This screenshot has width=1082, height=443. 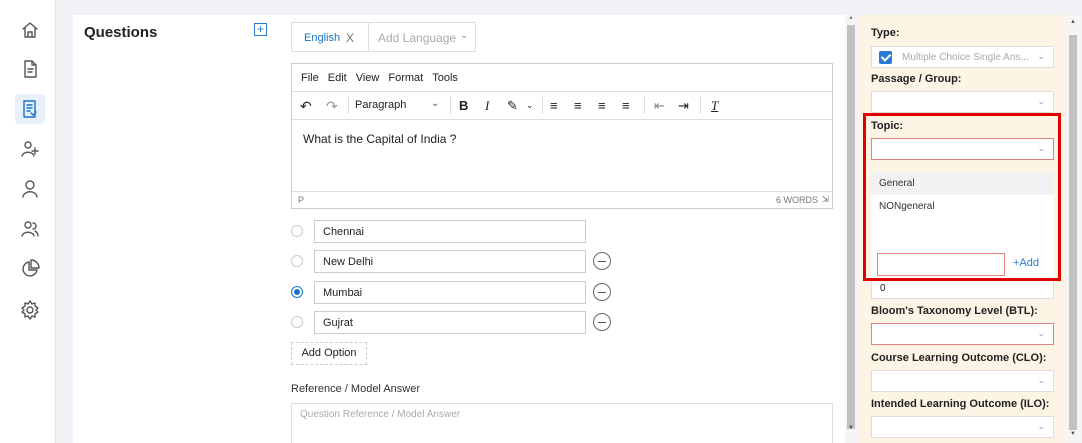 I want to click on type-select: Multiple Choice Single Ans... ⌄, so click(x=962, y=57).